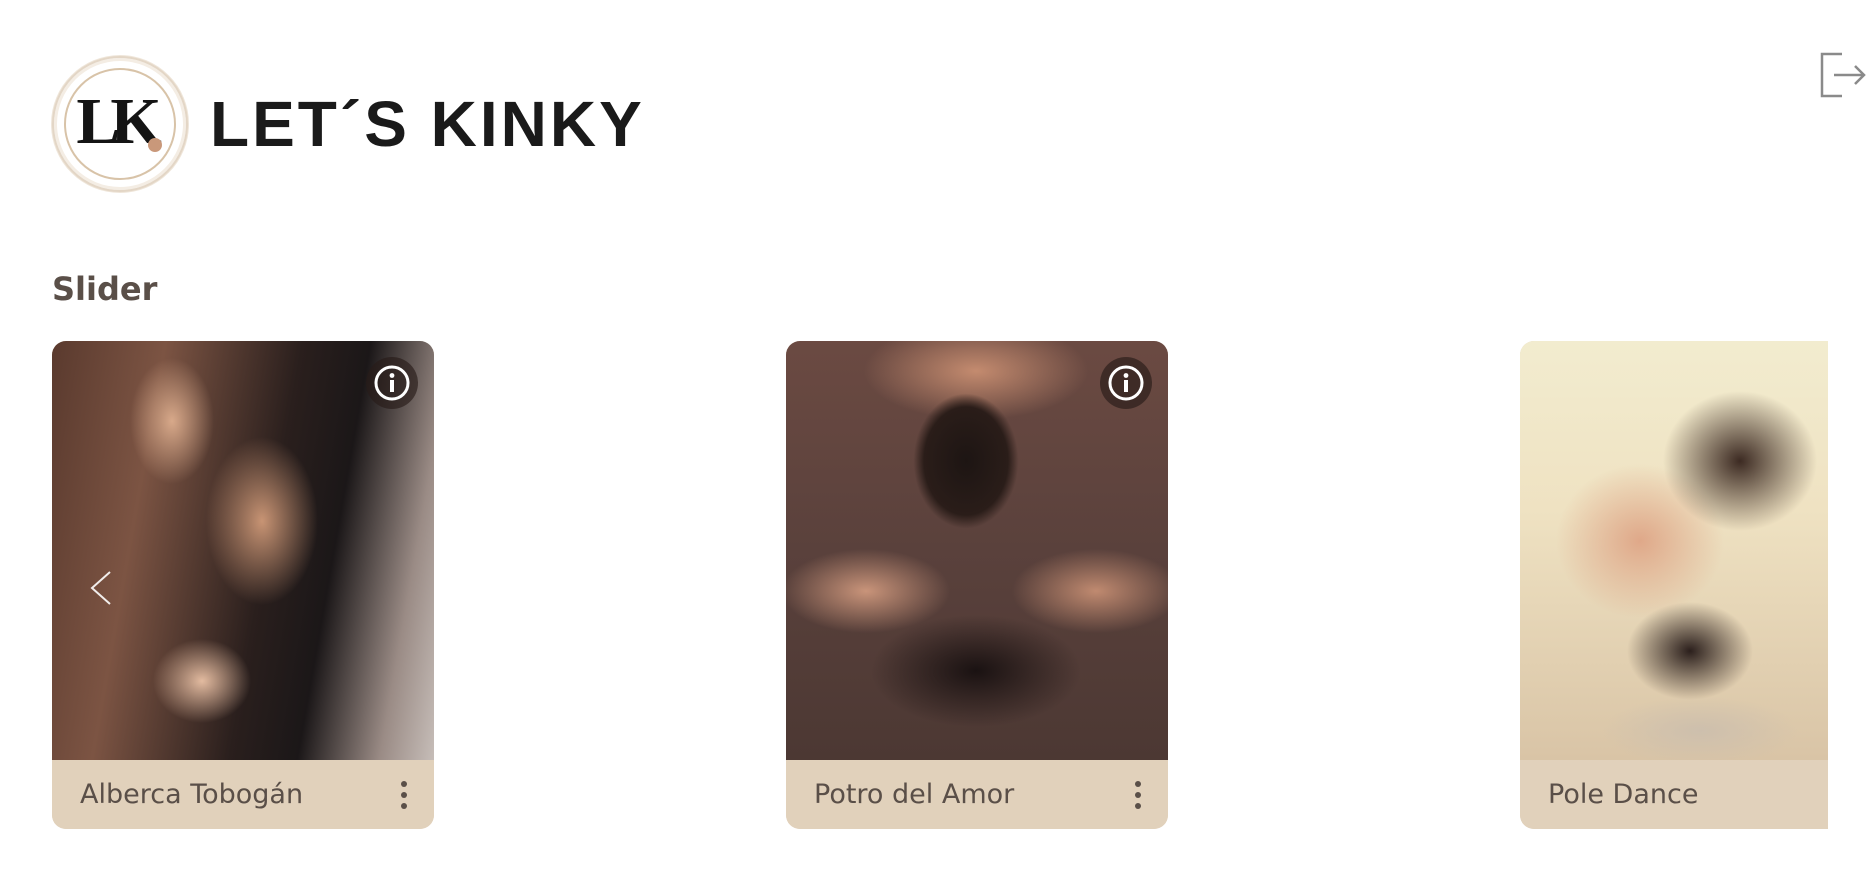 The height and width of the screenshot is (891, 1868). What do you see at coordinates (191, 794) in the screenshot?
I see `card-title: Alberca Tobogán` at bounding box center [191, 794].